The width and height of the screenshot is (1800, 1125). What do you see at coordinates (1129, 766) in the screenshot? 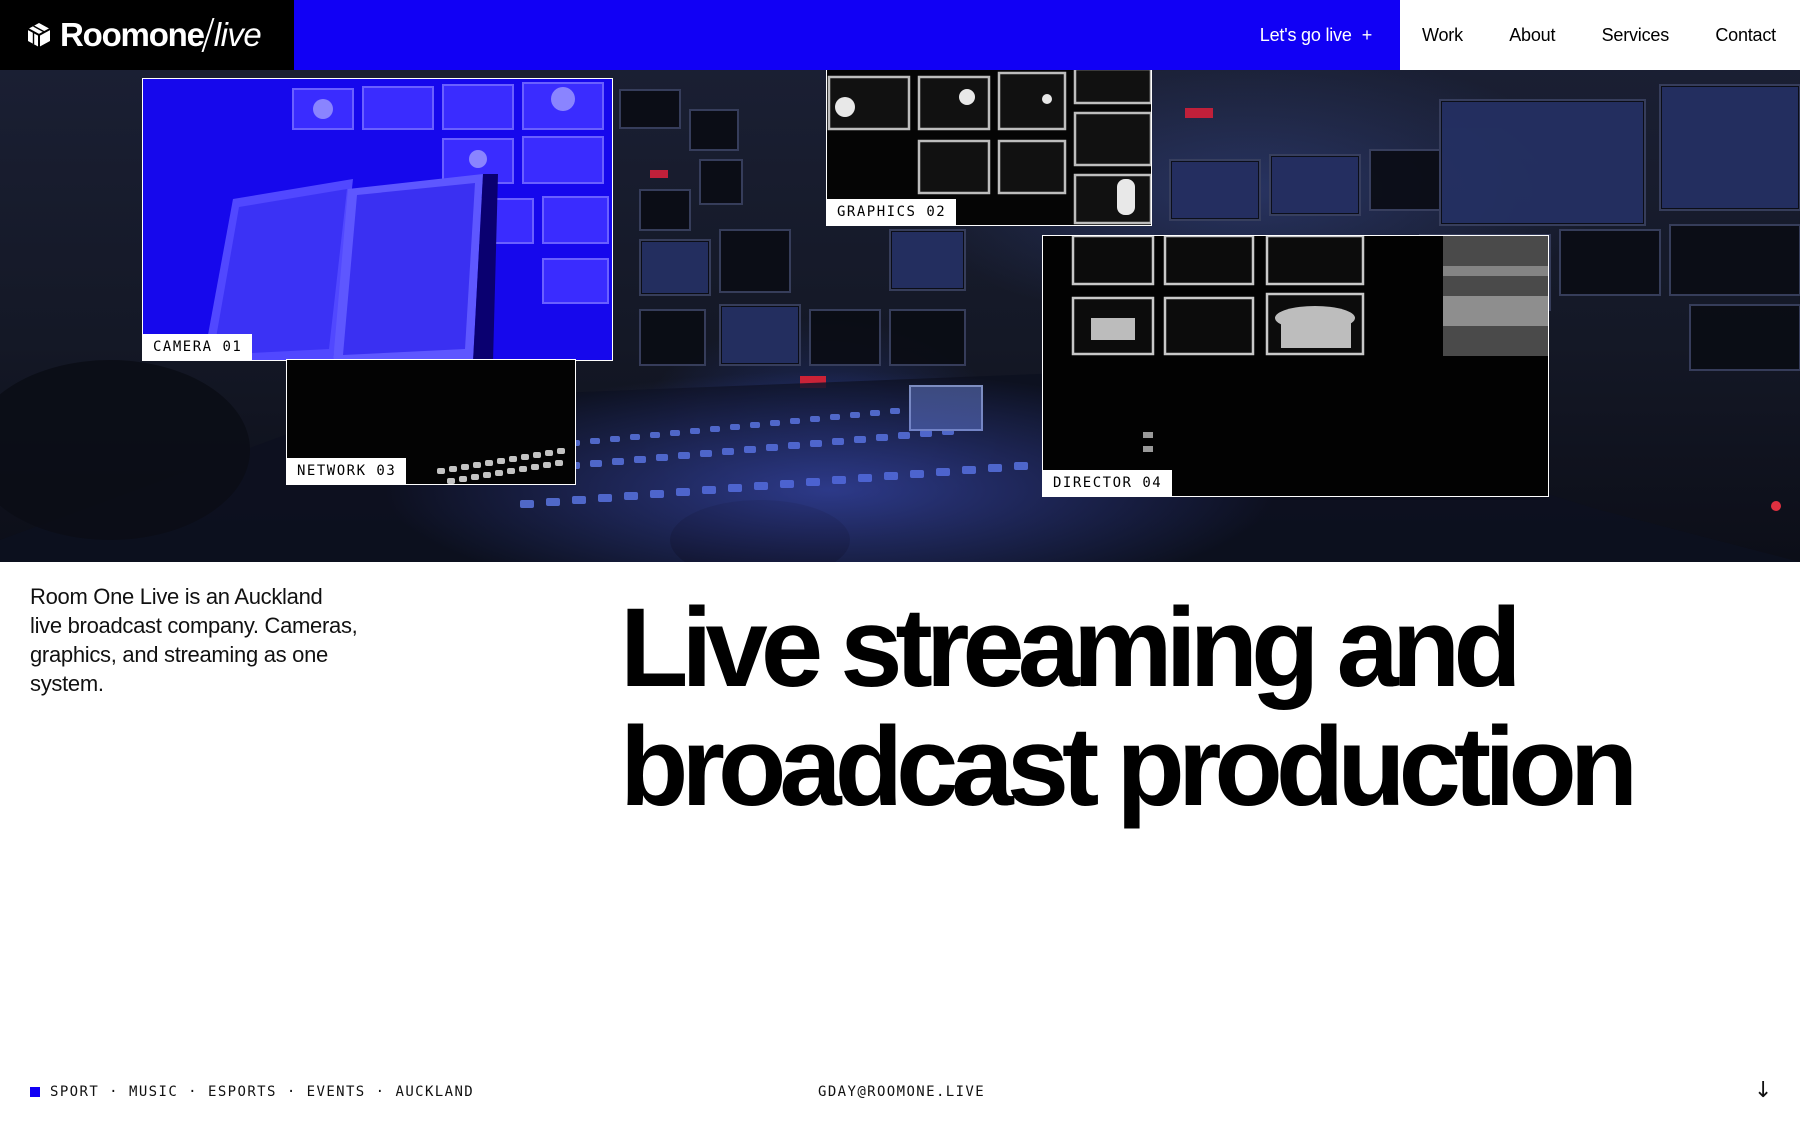
I see `headline-line-2: broadcast production` at bounding box center [1129, 766].